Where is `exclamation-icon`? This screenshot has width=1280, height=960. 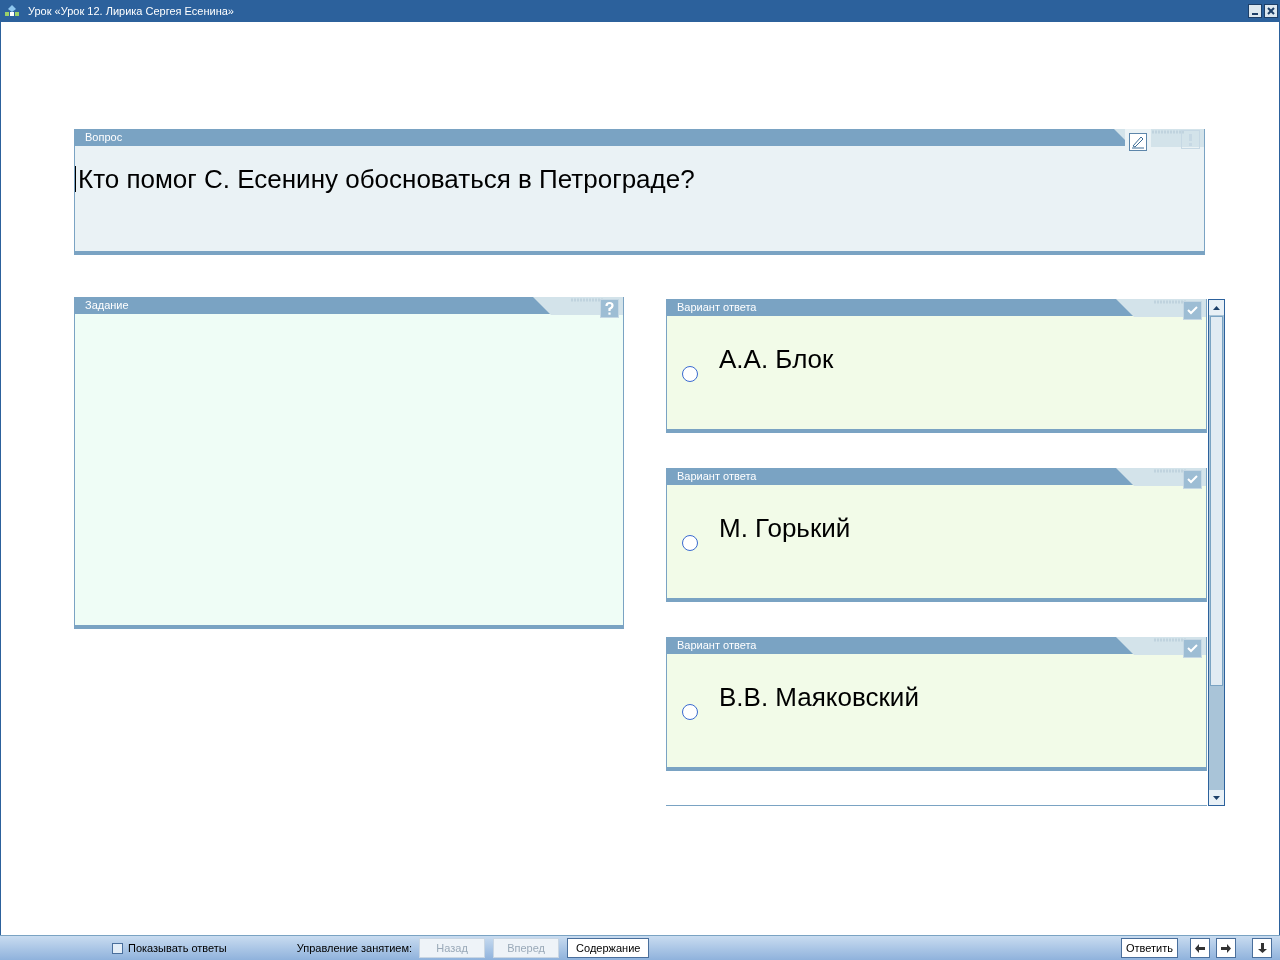
exclamation-icon is located at coordinates (1190, 139).